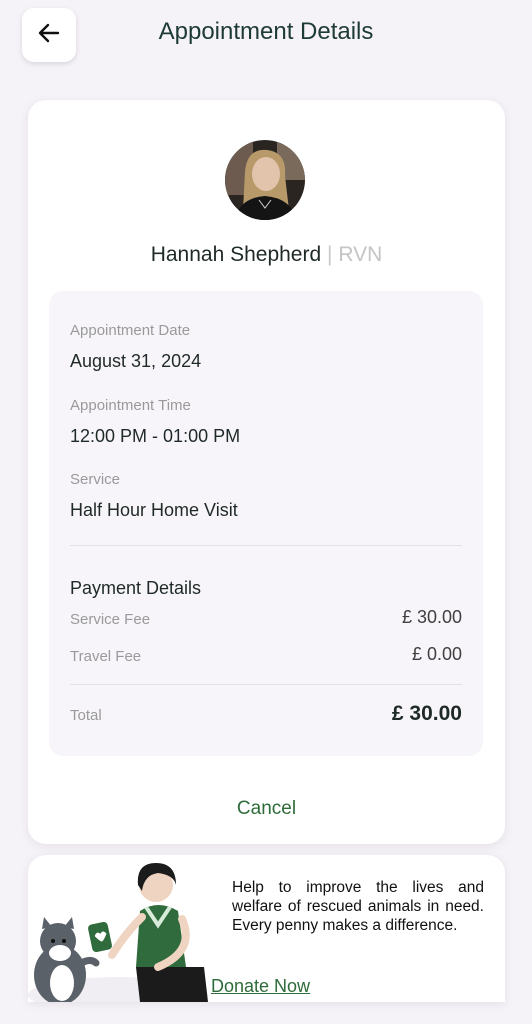  What do you see at coordinates (266, 545) in the screenshot?
I see `details-divider` at bounding box center [266, 545].